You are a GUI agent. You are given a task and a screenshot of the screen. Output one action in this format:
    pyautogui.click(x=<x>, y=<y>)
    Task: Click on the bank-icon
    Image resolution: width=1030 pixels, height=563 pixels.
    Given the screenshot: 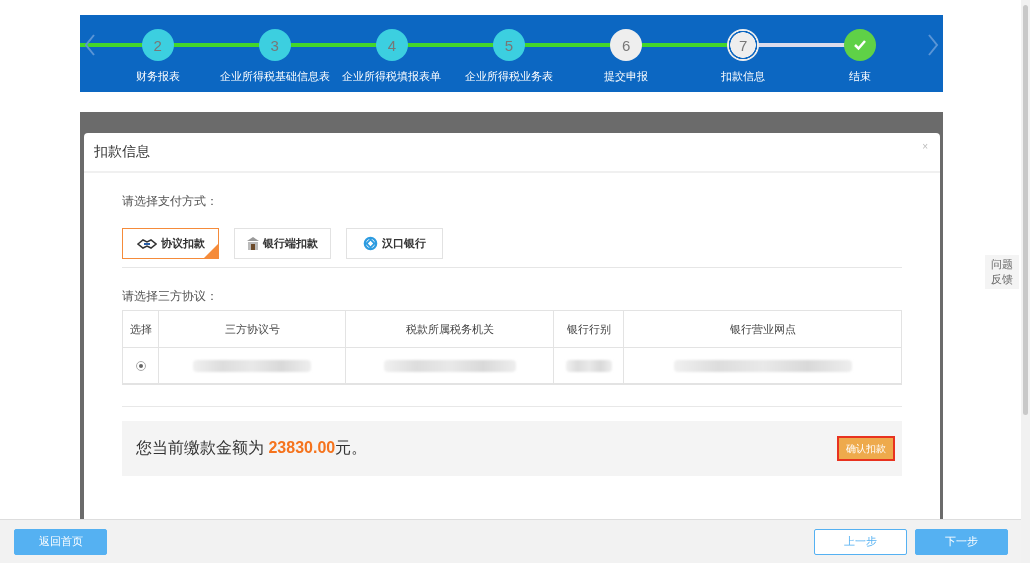 What is the action you would take?
    pyautogui.click(x=253, y=243)
    